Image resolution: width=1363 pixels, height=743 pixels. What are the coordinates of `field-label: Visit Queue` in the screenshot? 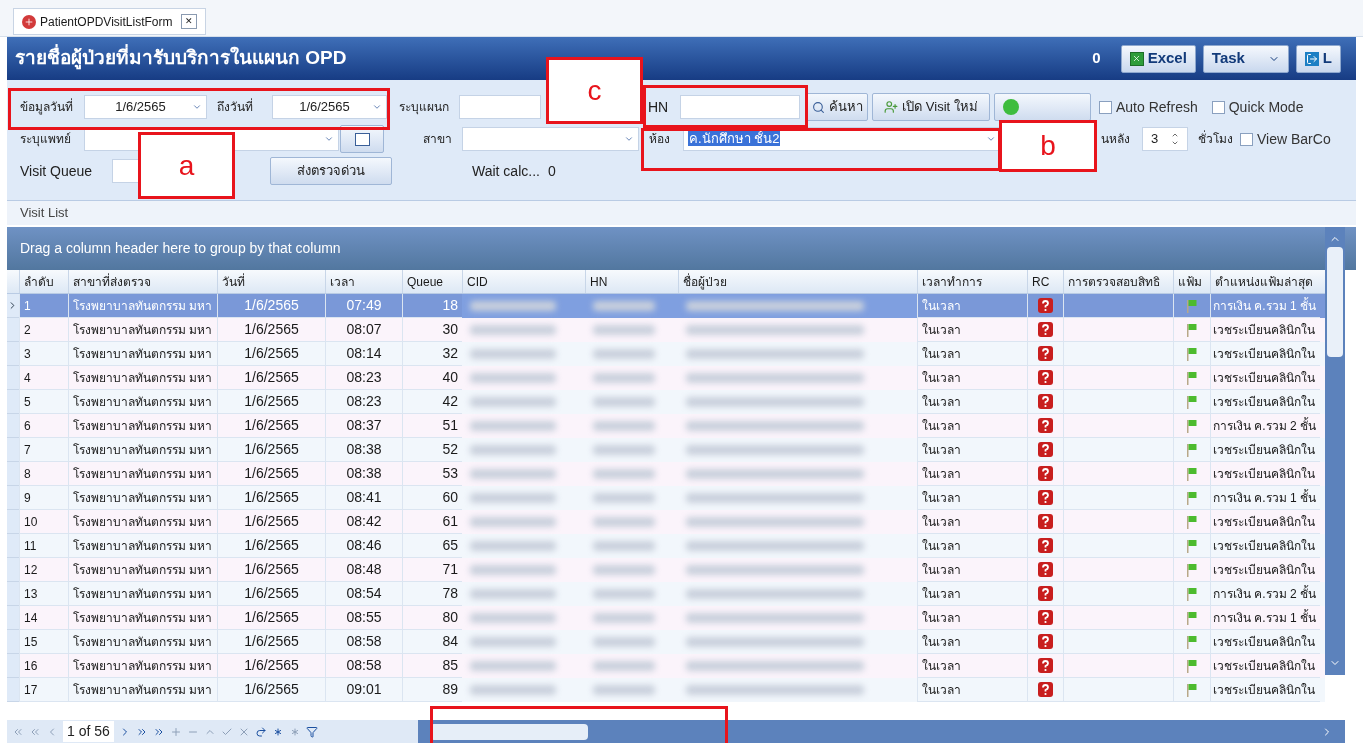 It's located at (57, 171).